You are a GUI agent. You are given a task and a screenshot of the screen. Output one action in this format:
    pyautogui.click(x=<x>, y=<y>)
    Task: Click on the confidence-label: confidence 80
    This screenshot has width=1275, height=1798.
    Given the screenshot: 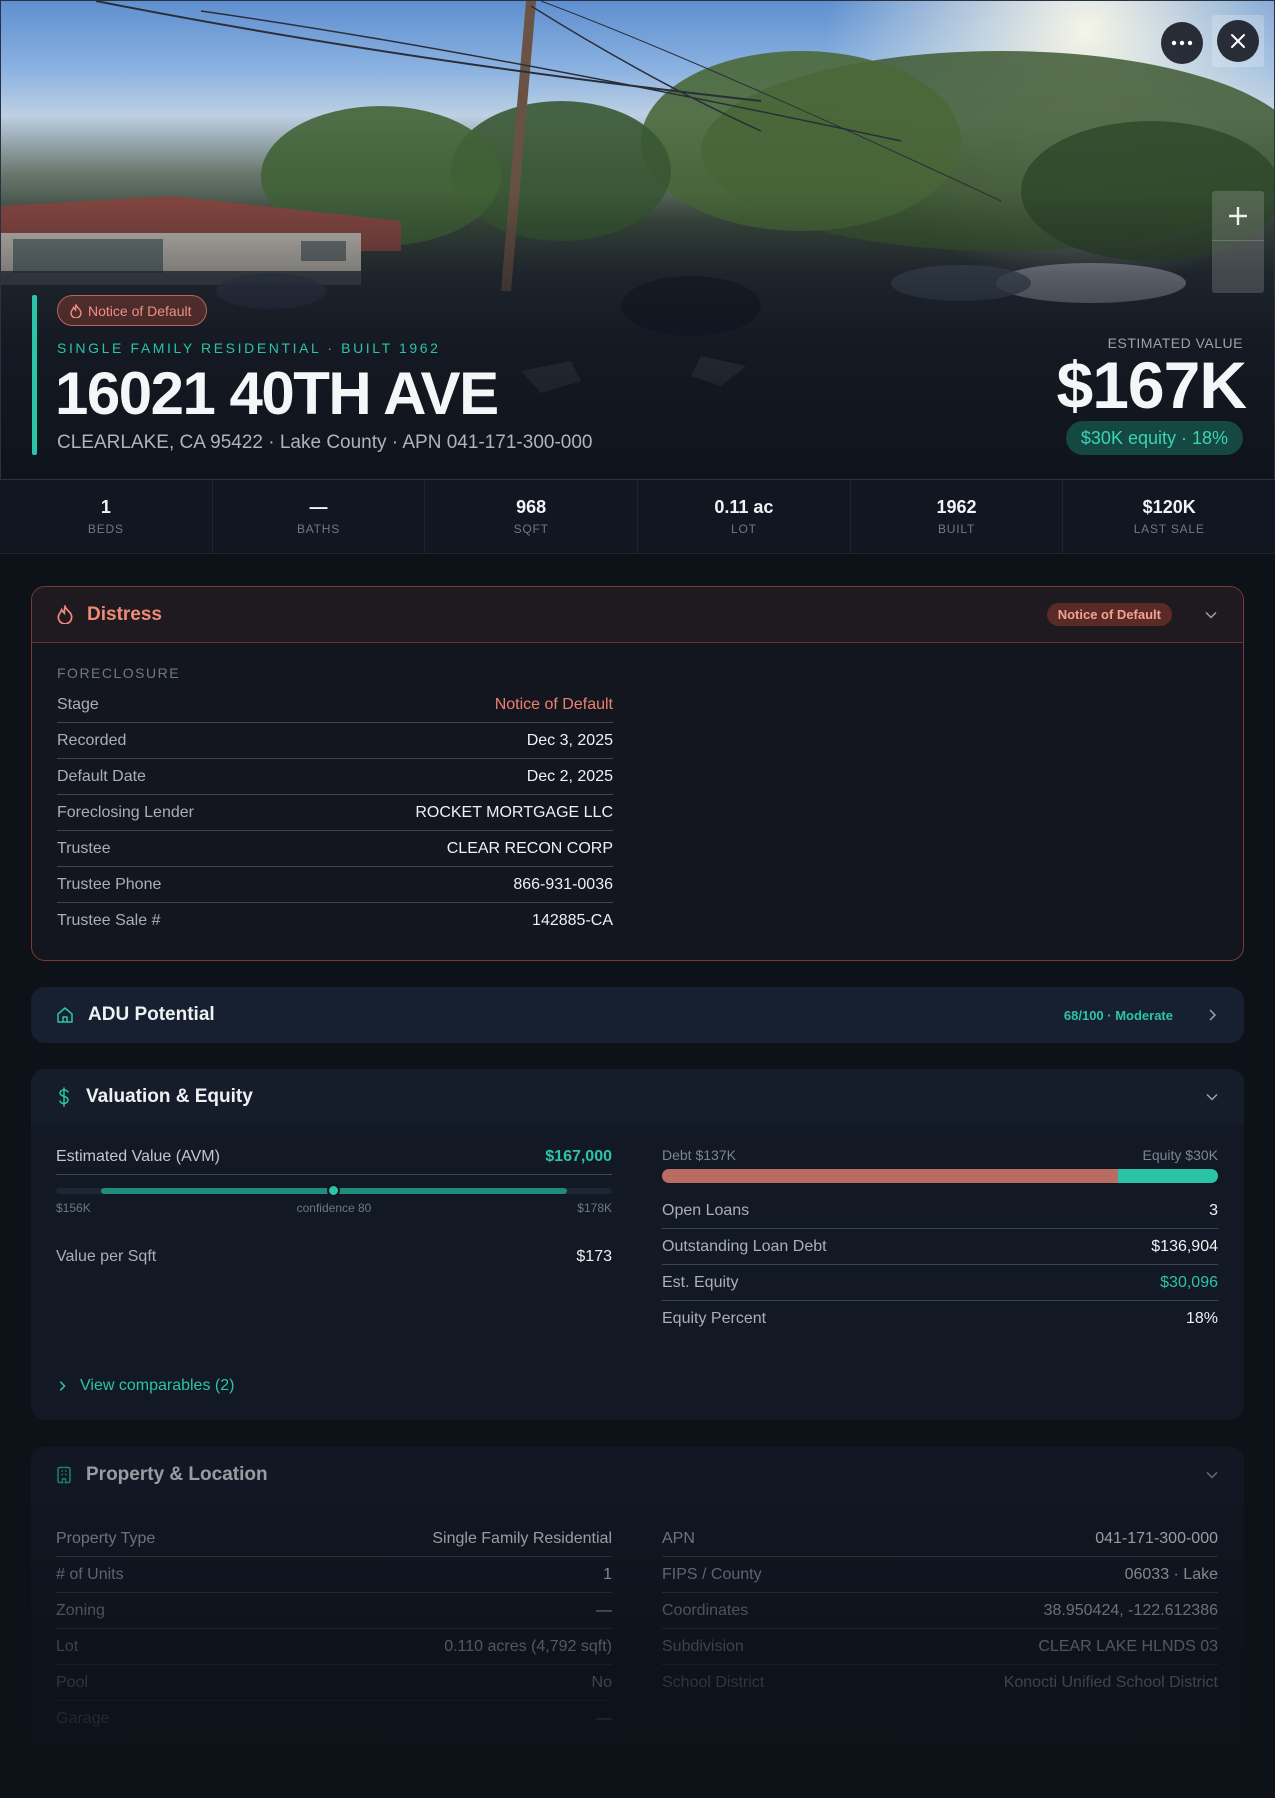 What is the action you would take?
    pyautogui.click(x=334, y=1208)
    